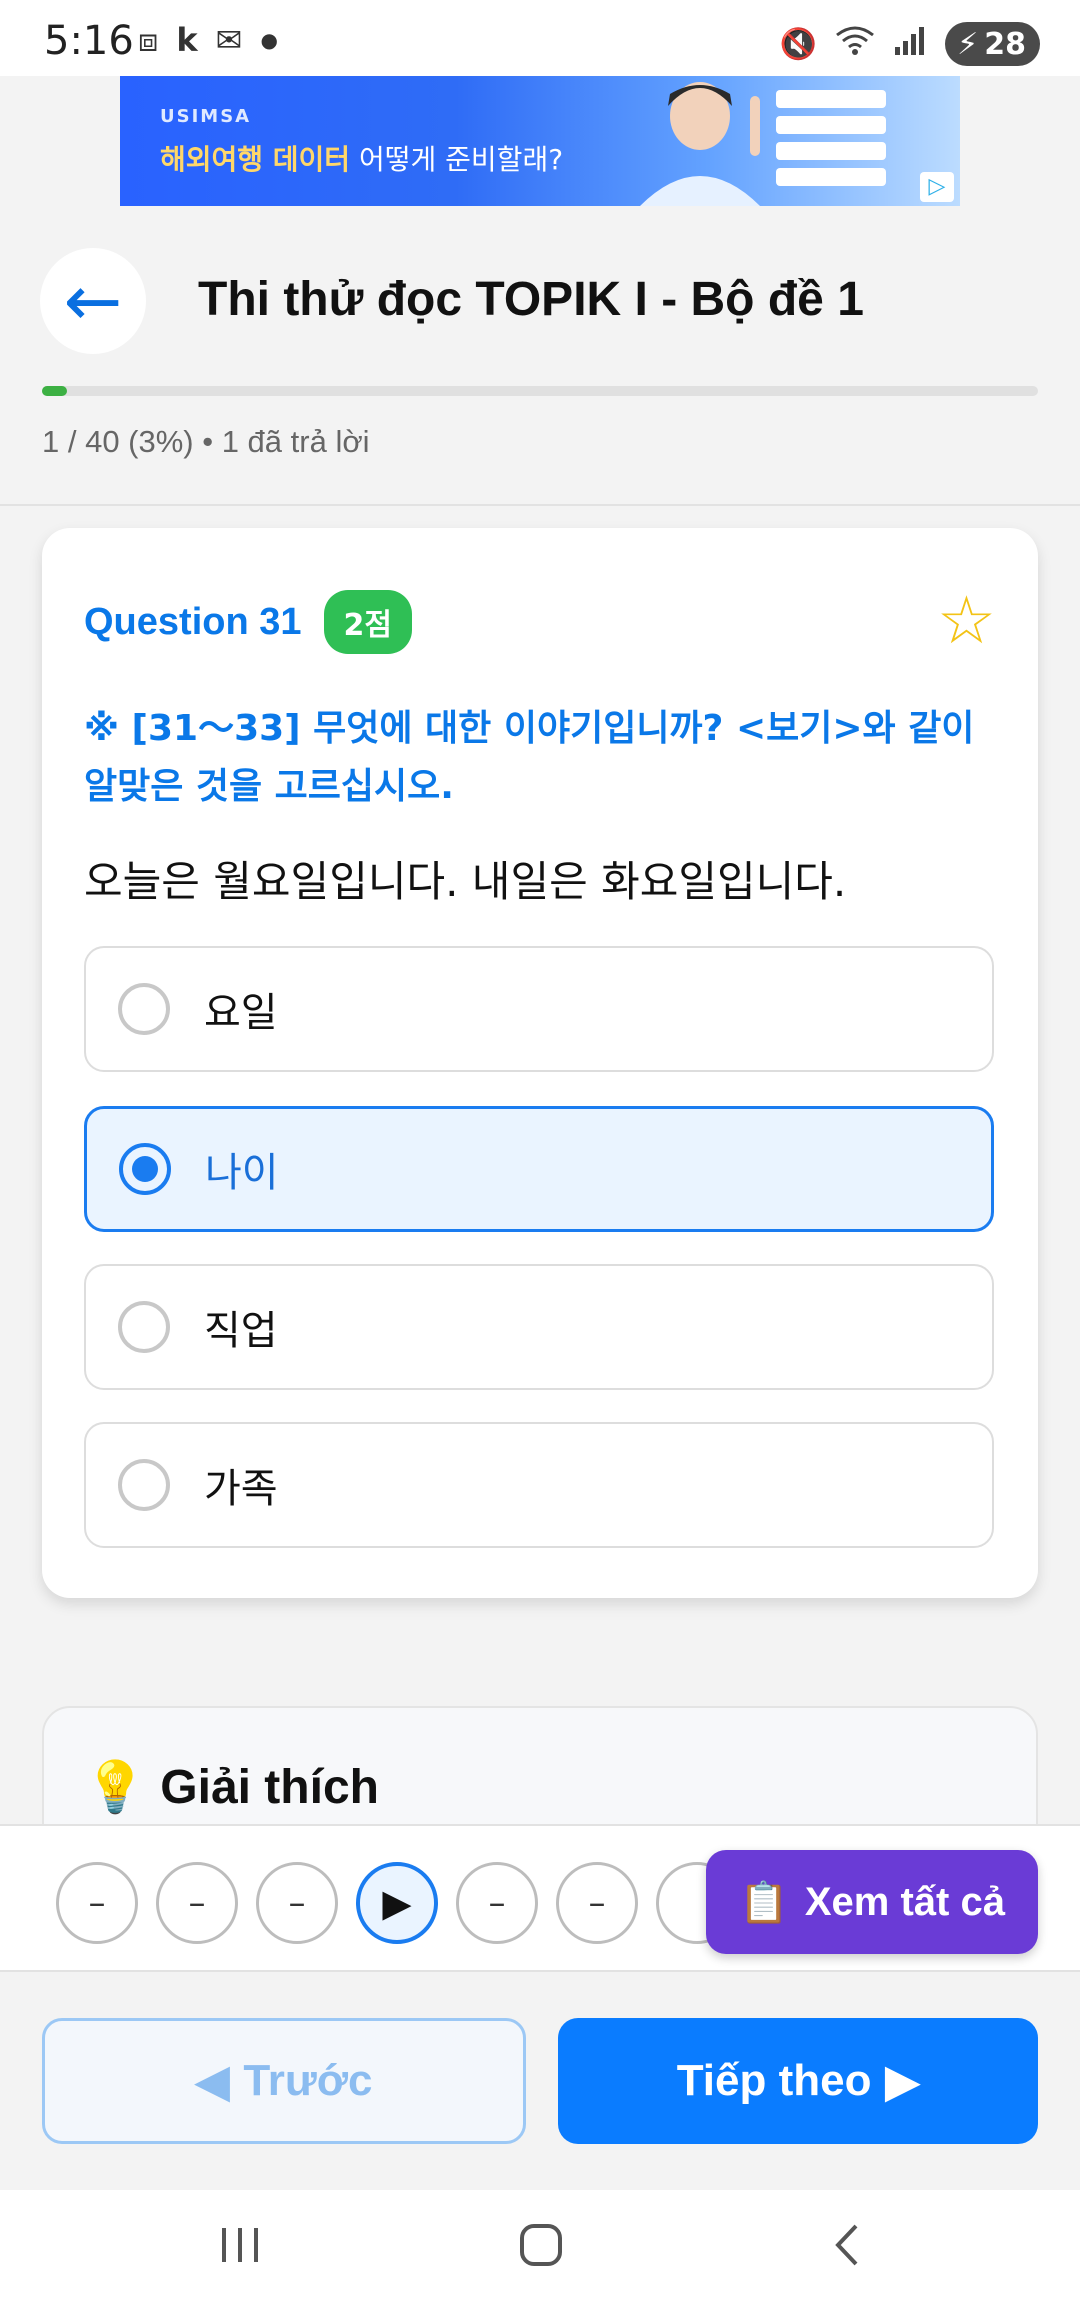  Describe the element at coordinates (145, 1169) in the screenshot. I see `radio-button-checked` at that location.